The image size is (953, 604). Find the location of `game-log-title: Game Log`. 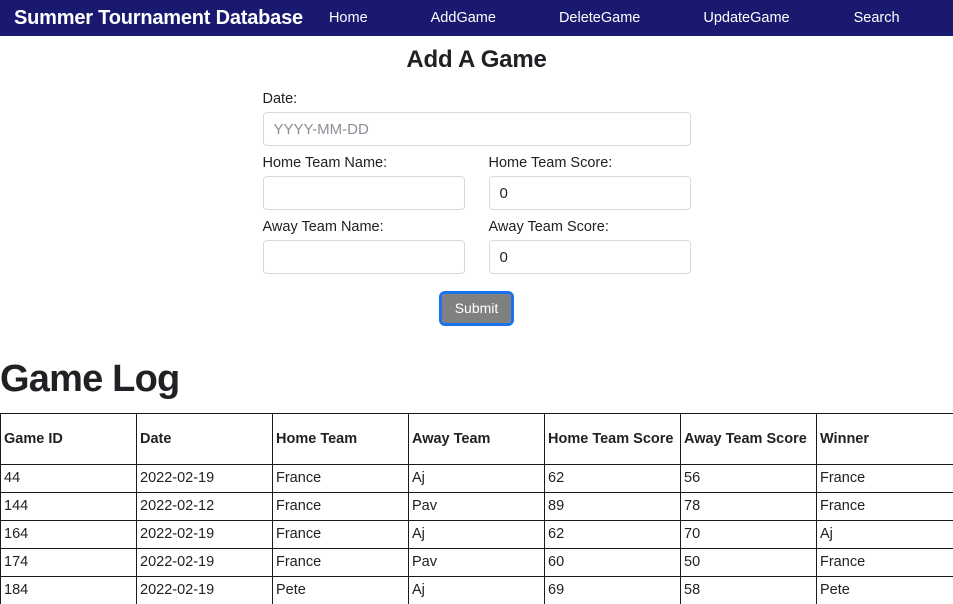

game-log-title: Game Log is located at coordinates (90, 379).